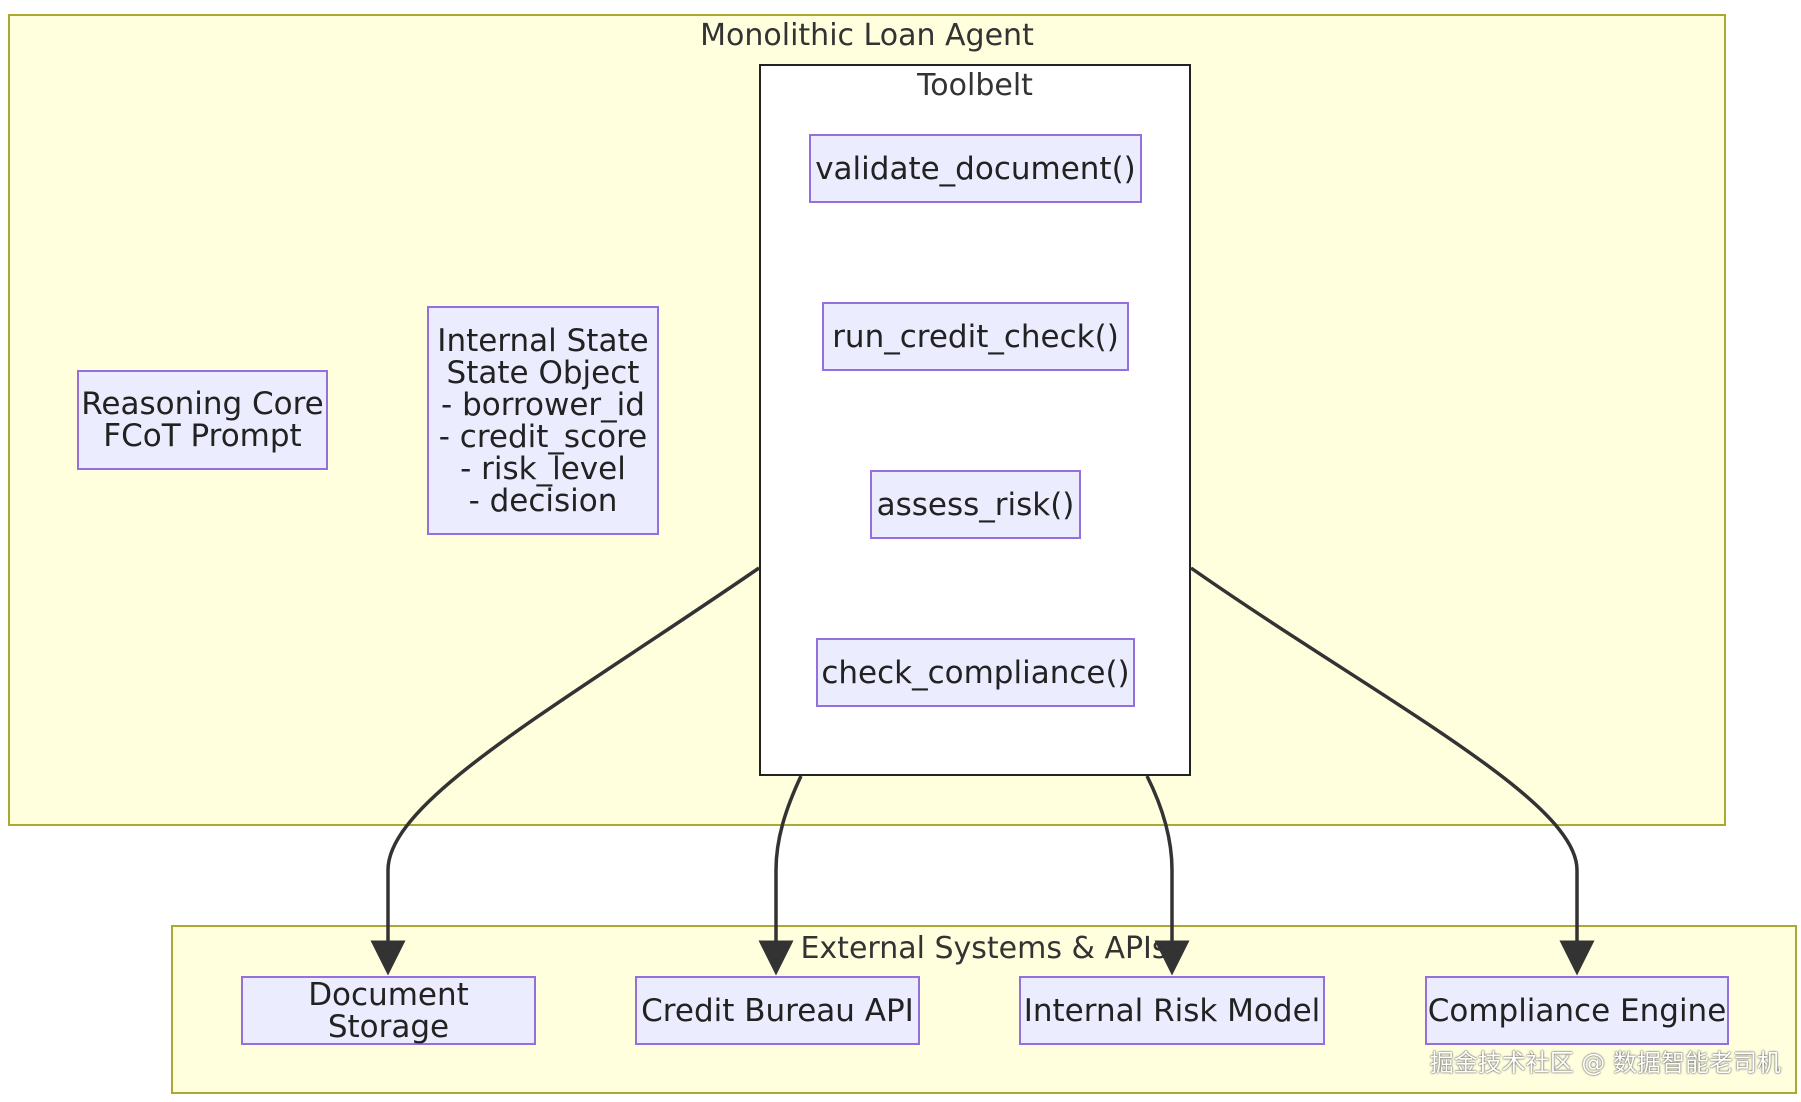 This screenshot has width=1801, height=1102. Describe the element at coordinates (984, 948) in the screenshot. I see `cluster-title-external: External Systems & APIs` at that location.